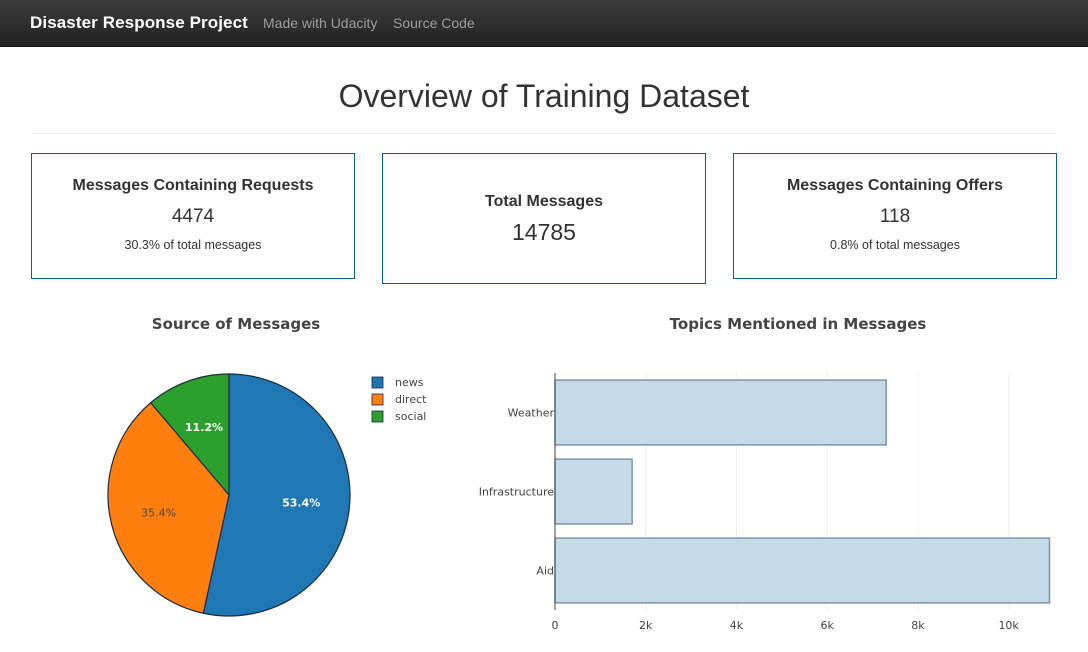 The image size is (1088, 652). I want to click on y-tick-label-weather: Weather, so click(531, 413).